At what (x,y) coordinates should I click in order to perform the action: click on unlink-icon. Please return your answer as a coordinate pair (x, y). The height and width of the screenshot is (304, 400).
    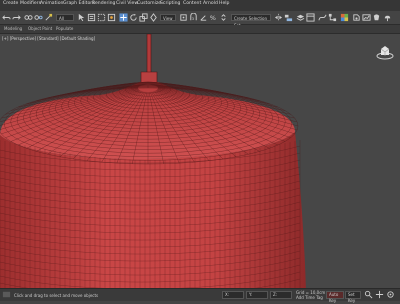
    Looking at the image, I should click on (38, 17).